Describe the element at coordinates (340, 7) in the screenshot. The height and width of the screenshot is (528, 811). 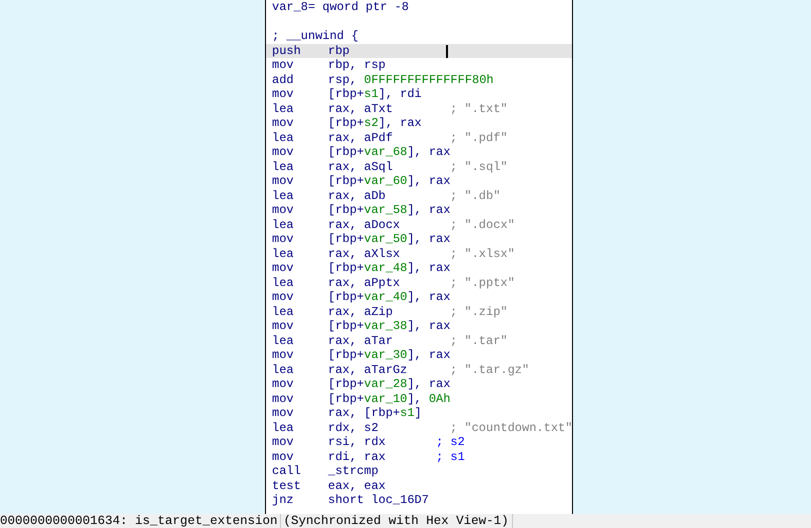
I see `comment-line: var_8= qword ptr -8` at that location.